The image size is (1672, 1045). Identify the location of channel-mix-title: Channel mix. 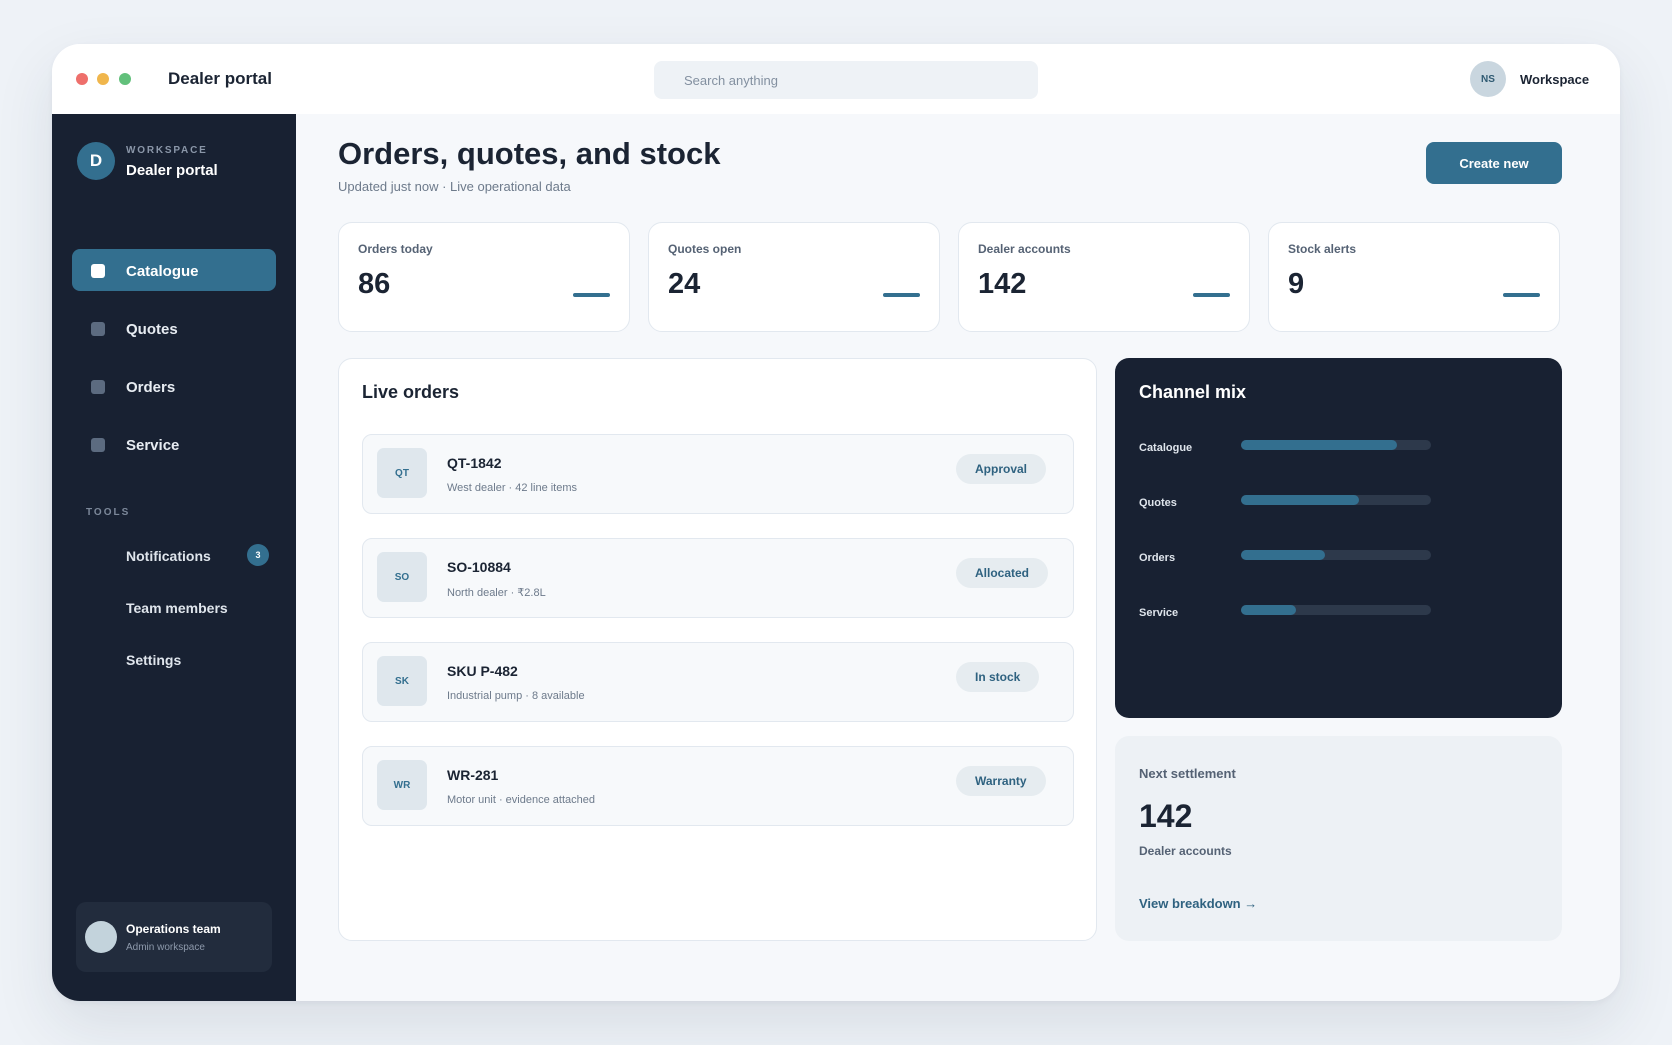
(1193, 392).